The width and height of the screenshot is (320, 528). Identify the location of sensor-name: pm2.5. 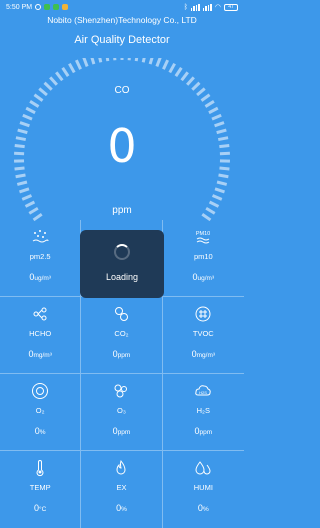
(40, 256).